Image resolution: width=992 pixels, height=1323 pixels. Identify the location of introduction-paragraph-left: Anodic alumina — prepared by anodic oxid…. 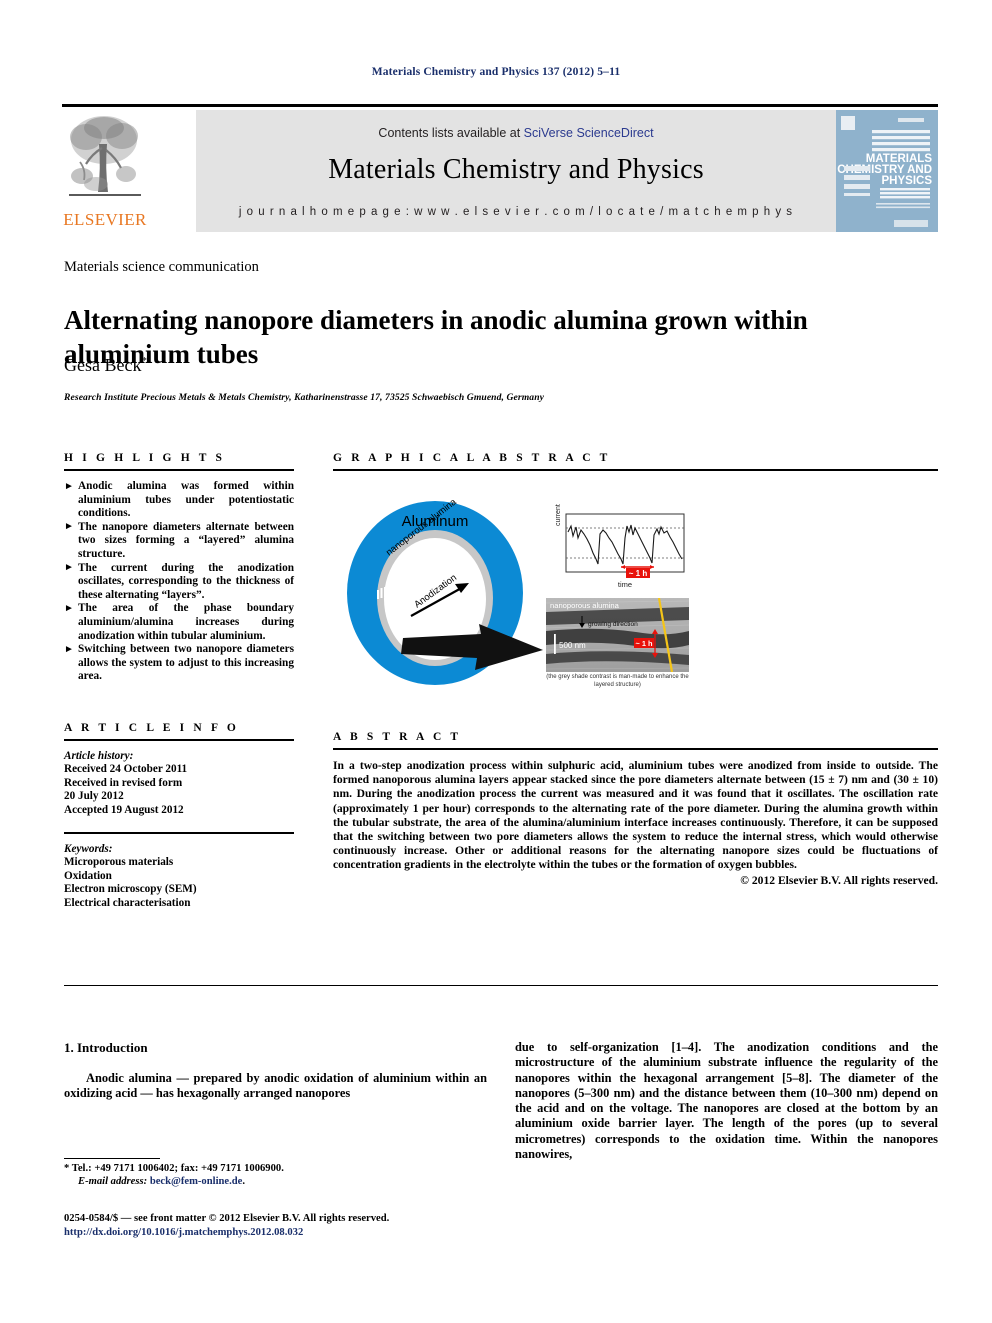
(275, 1086).